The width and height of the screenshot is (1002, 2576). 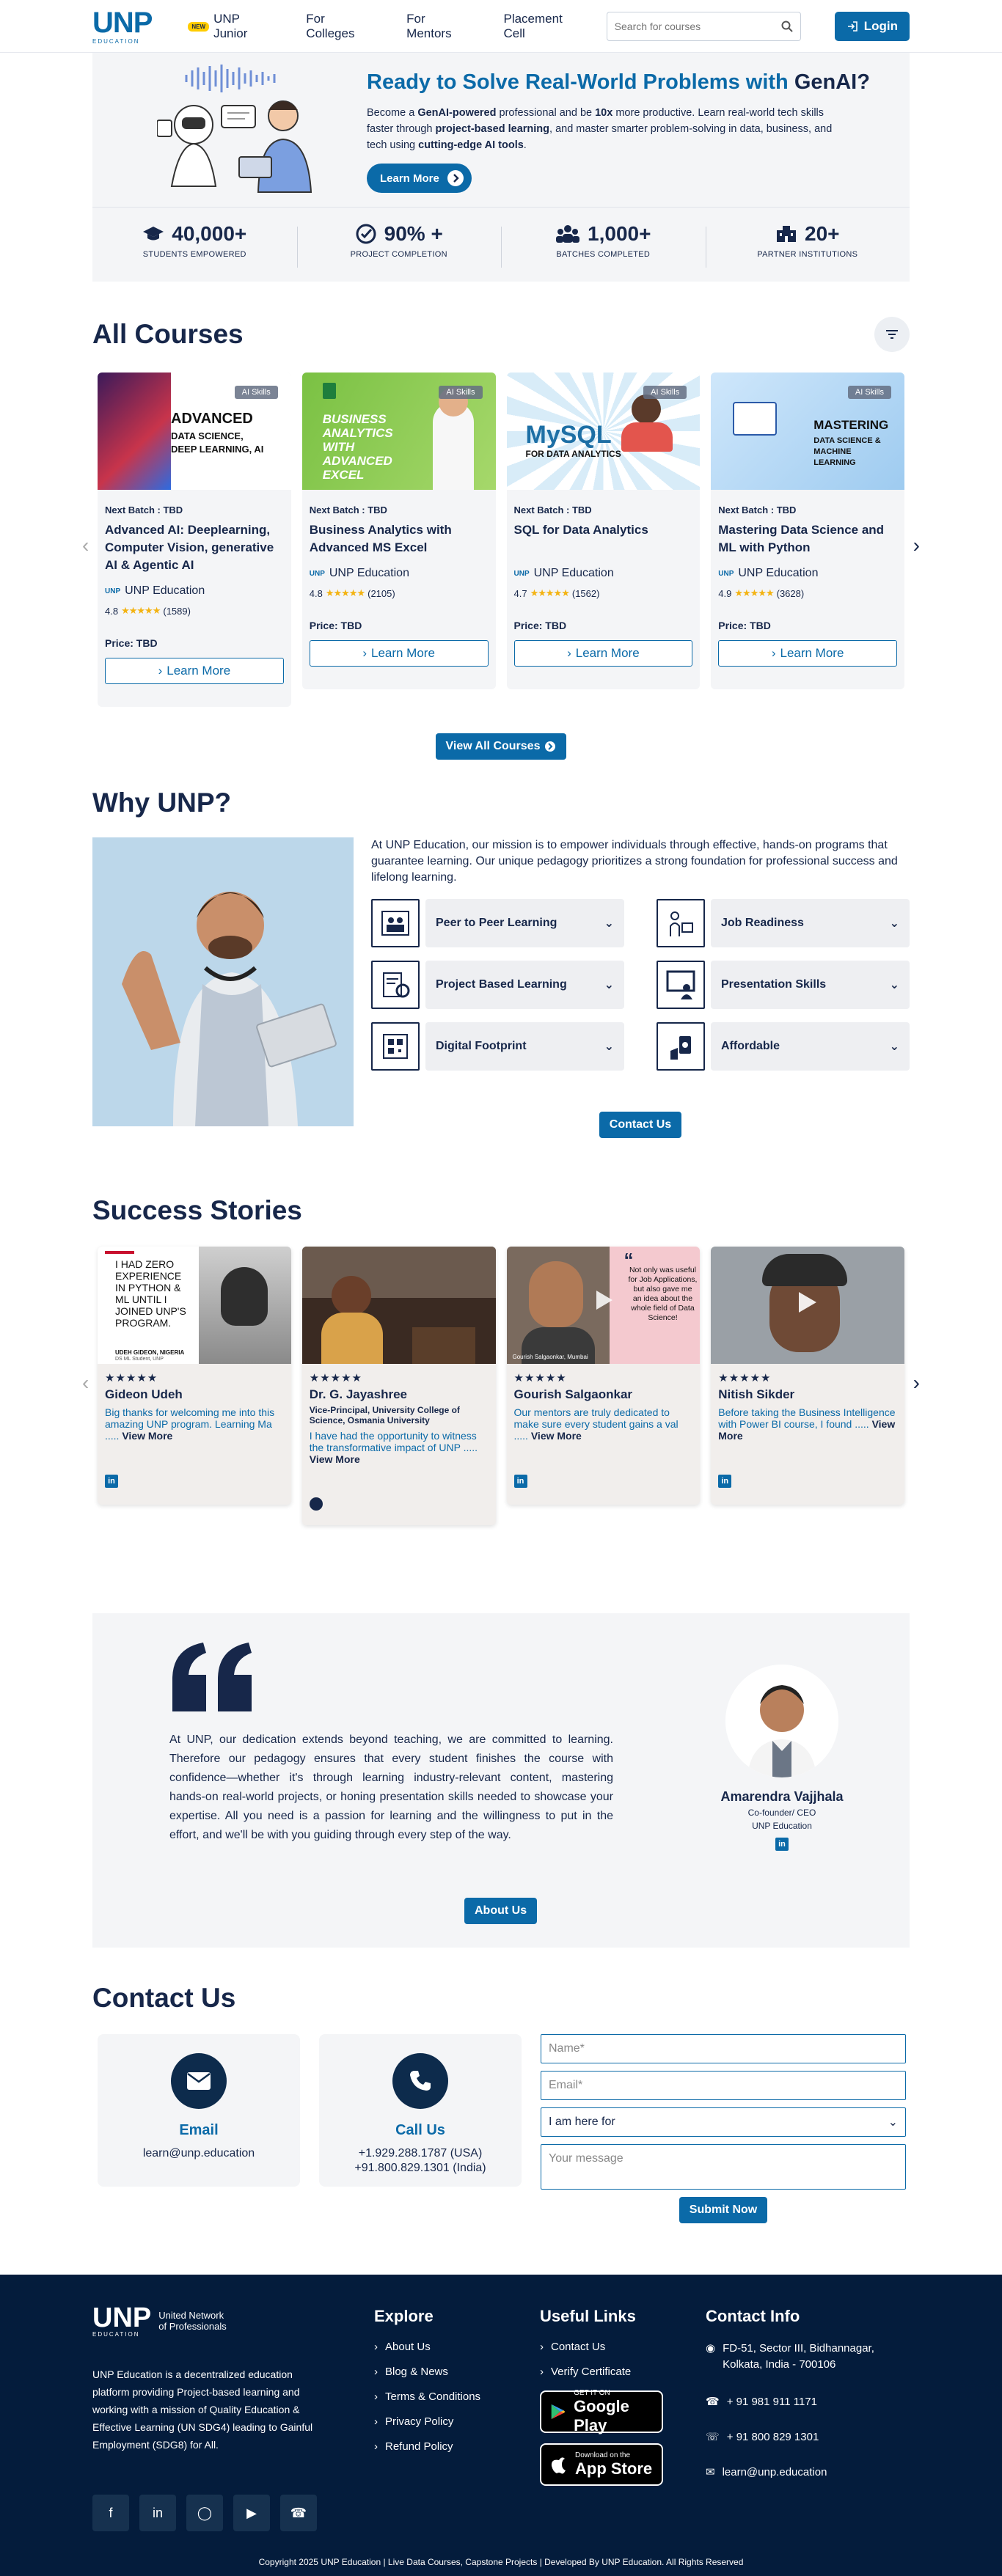 I want to click on footer-link: › Verify Certificate, so click(x=602, y=2372).